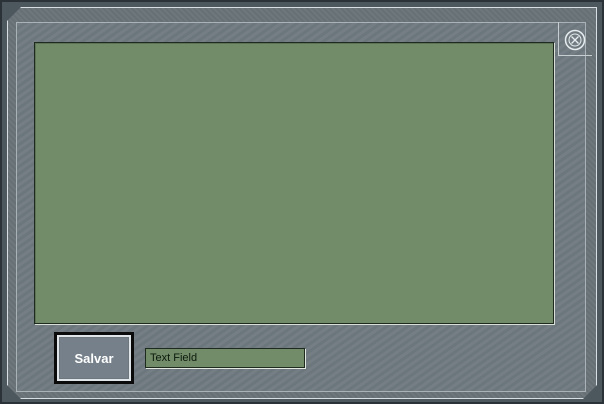 Image resolution: width=604 pixels, height=404 pixels. What do you see at coordinates (575, 40) in the screenshot?
I see `close-icon` at bounding box center [575, 40].